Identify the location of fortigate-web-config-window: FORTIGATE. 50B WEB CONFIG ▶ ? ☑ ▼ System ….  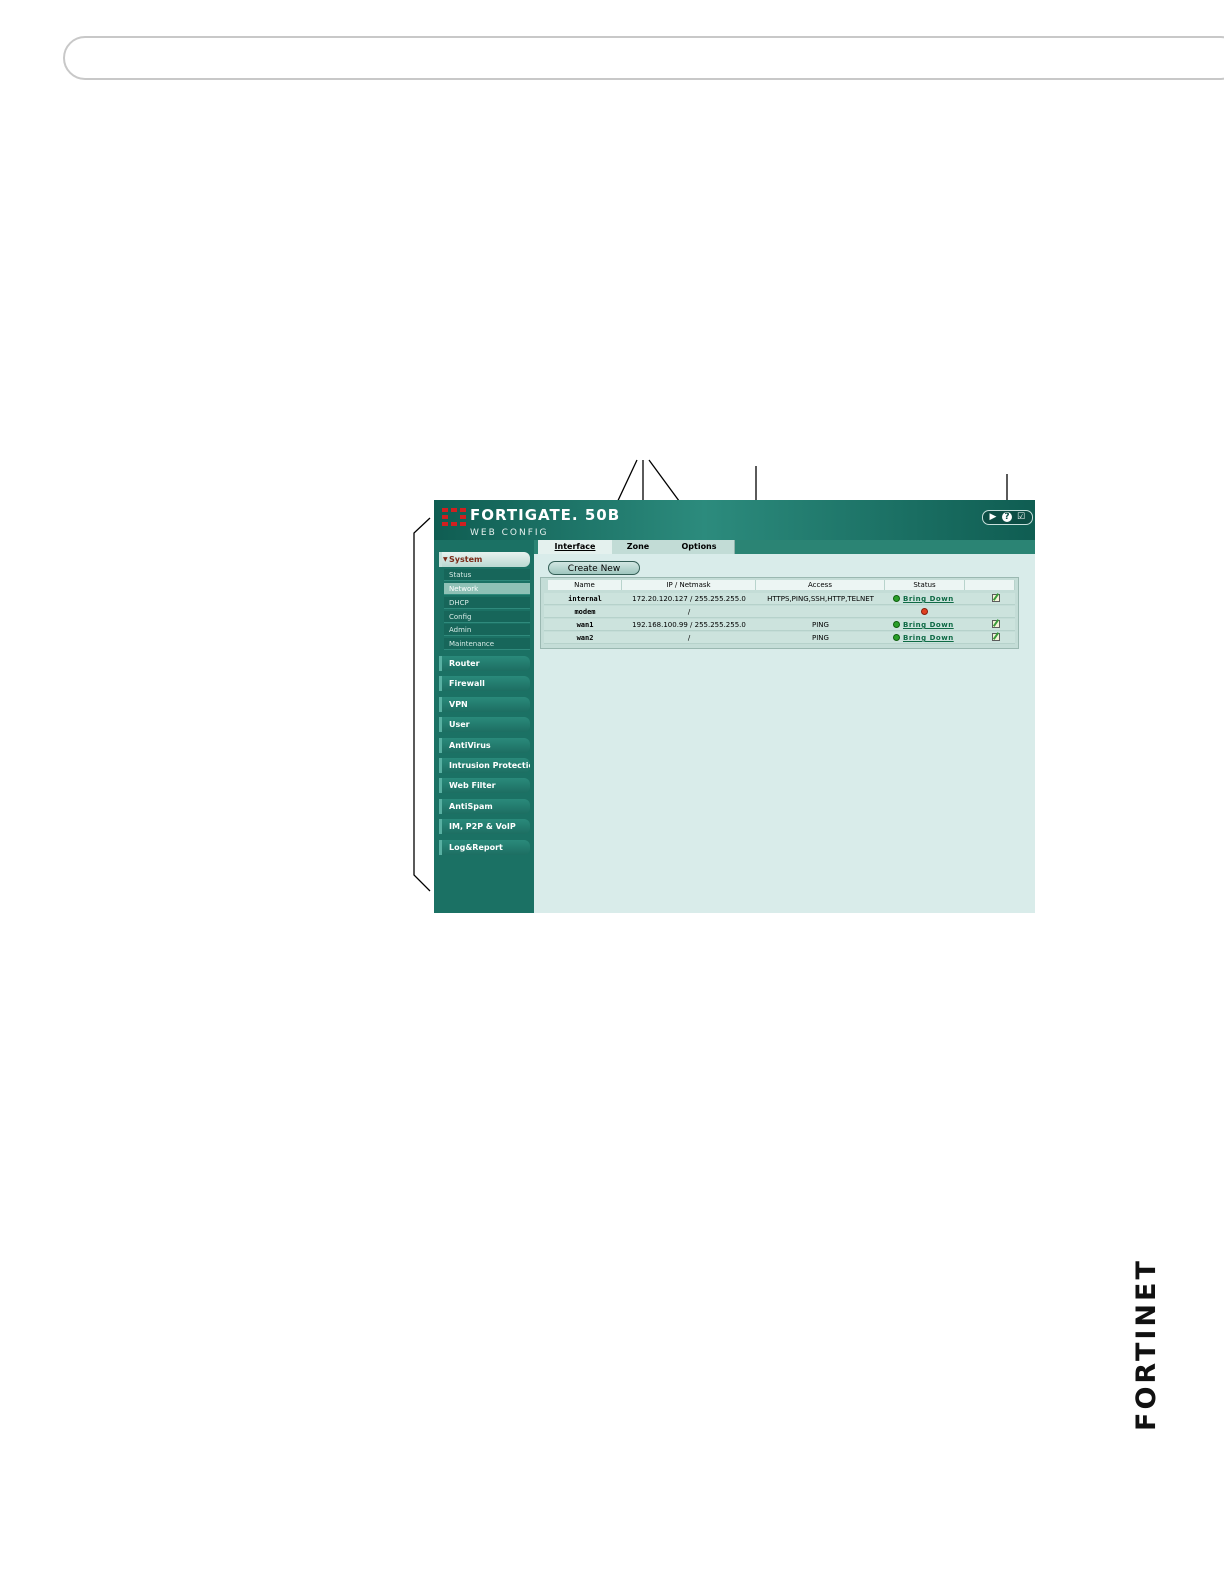
(734, 706).